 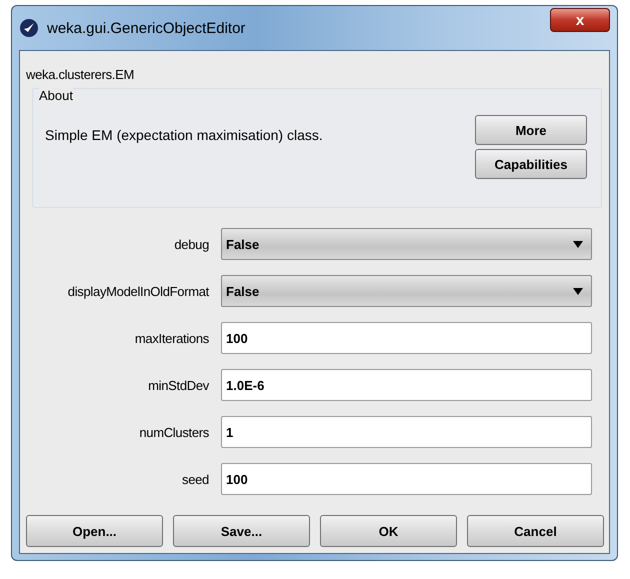 I want to click on property-label: maxIterations, so click(x=171, y=338).